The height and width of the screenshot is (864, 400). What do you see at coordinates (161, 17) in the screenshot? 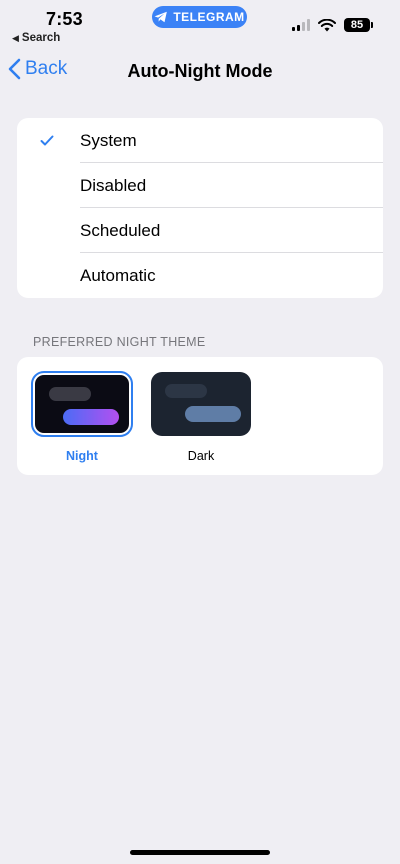
I see `telegram-plane-icon` at bounding box center [161, 17].